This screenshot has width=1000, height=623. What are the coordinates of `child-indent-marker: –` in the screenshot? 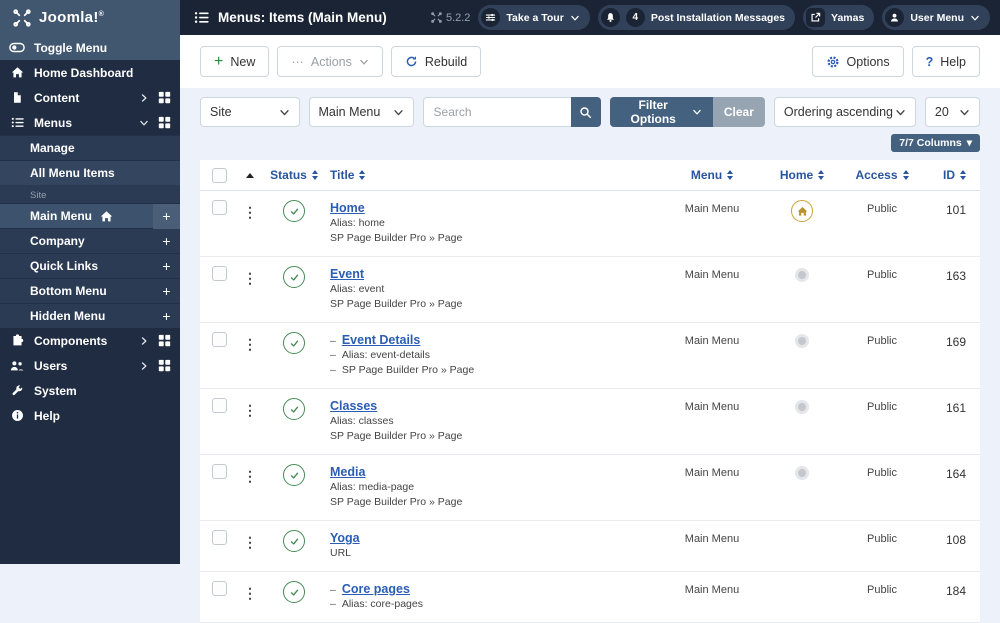 It's located at (333, 590).